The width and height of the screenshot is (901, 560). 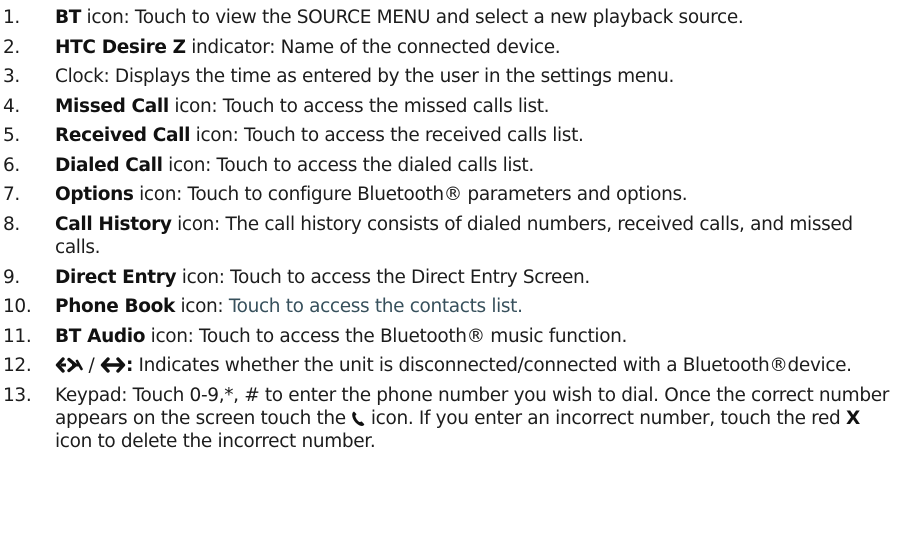 I want to click on item-number: 3., so click(x=11, y=76).